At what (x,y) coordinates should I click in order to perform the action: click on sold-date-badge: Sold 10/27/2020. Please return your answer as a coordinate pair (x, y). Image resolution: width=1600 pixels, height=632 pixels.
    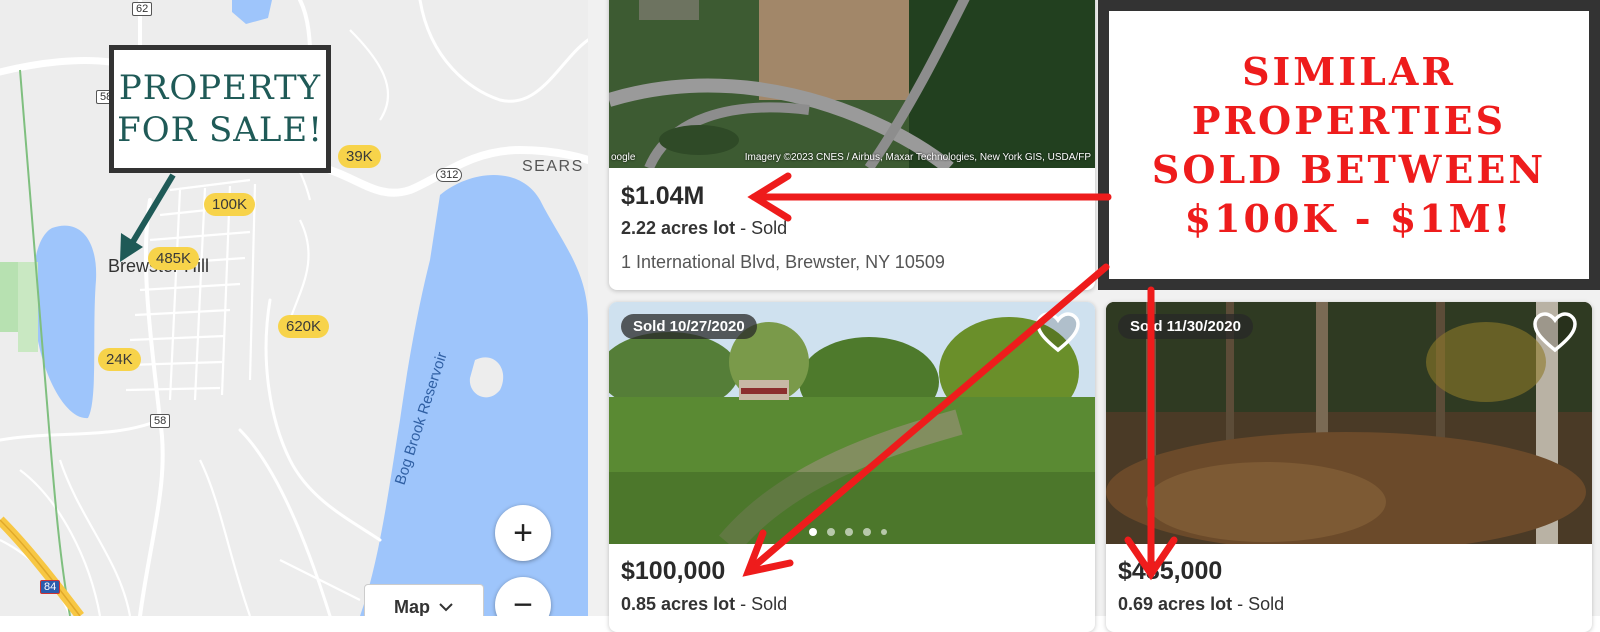
    Looking at the image, I should click on (689, 326).